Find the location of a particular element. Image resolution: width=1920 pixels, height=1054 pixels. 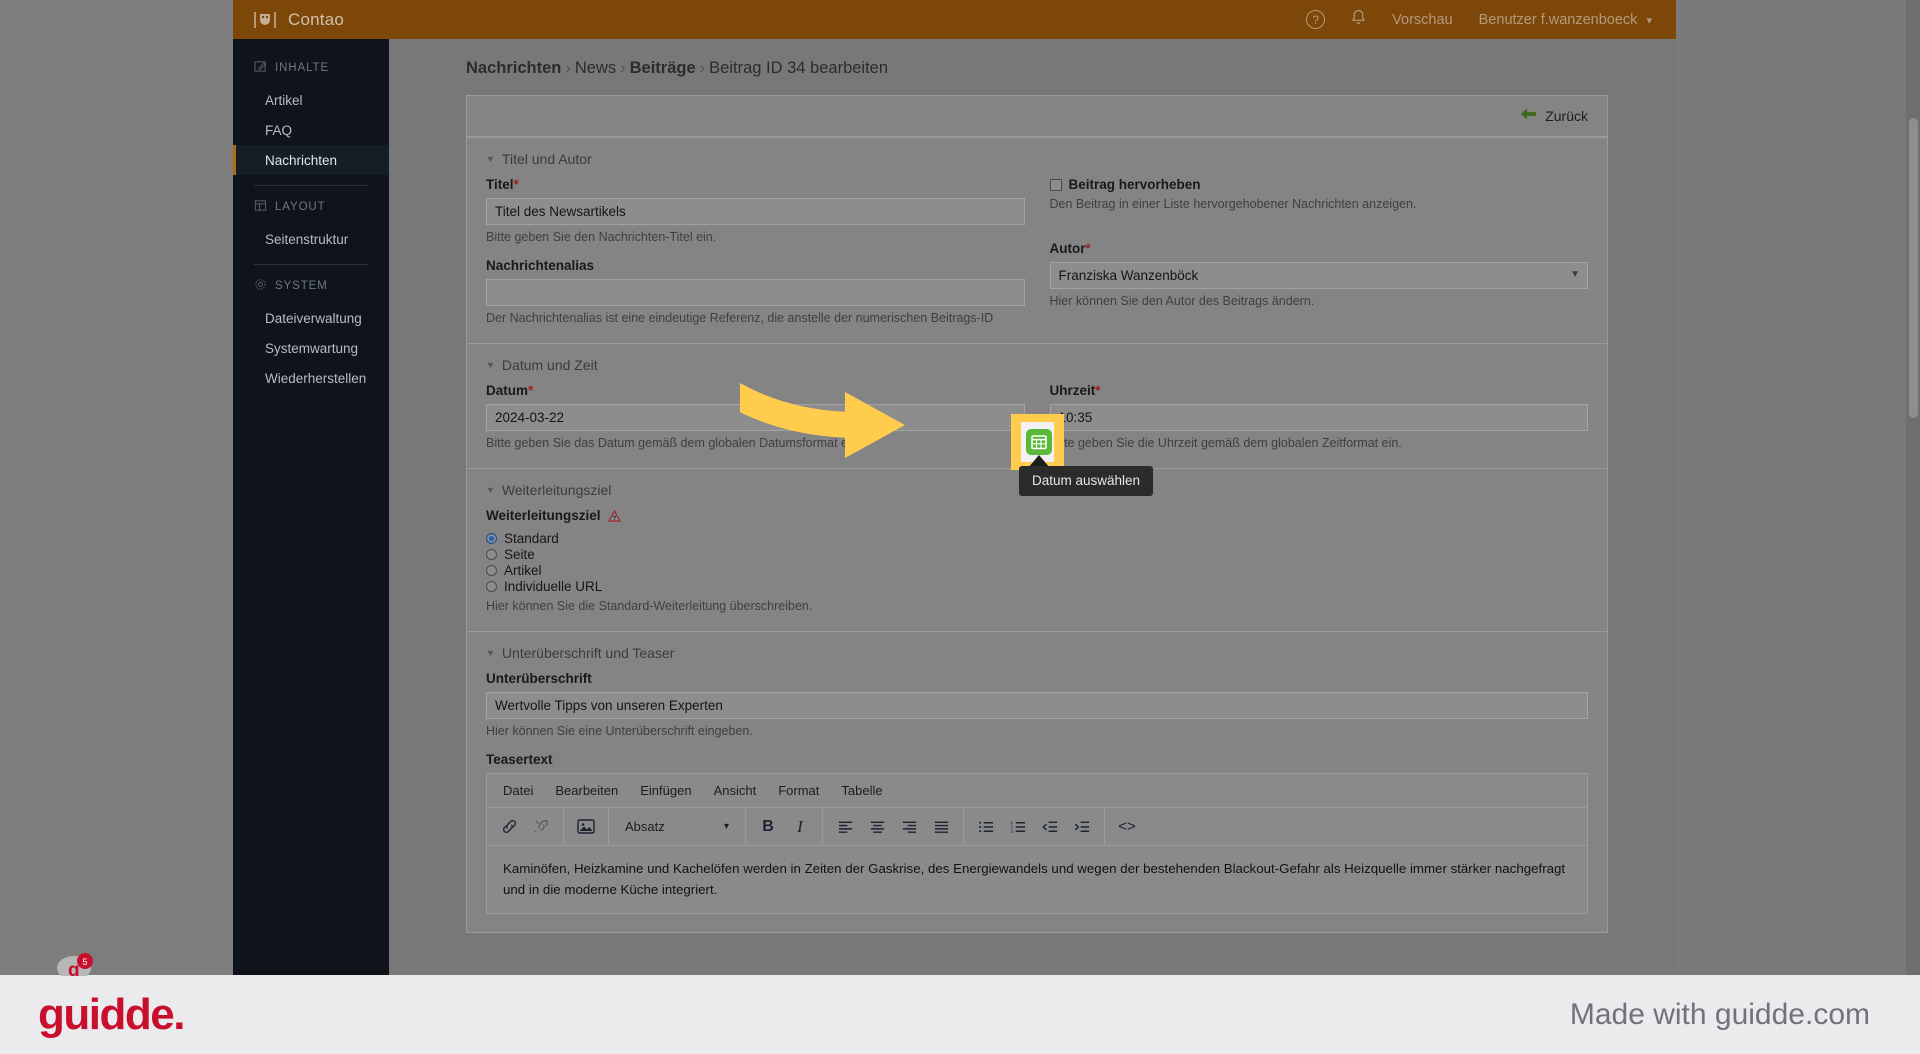

unlink-icon is located at coordinates (541, 827).